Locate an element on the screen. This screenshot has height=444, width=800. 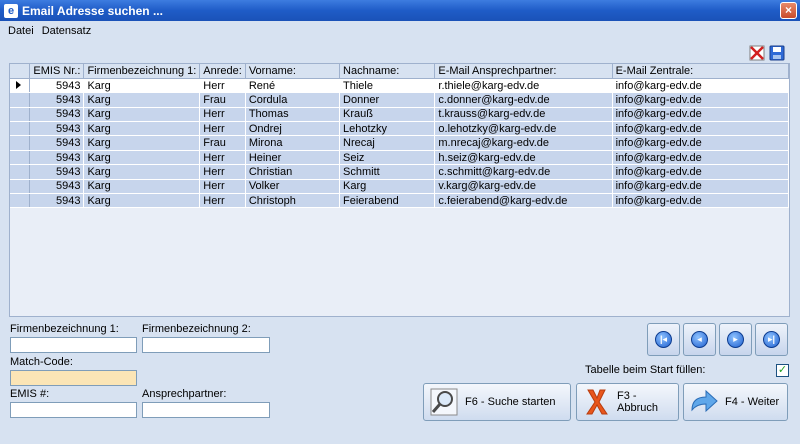
col-header-firma: Firmenbezeichnung 1: is located at coordinates (142, 71).